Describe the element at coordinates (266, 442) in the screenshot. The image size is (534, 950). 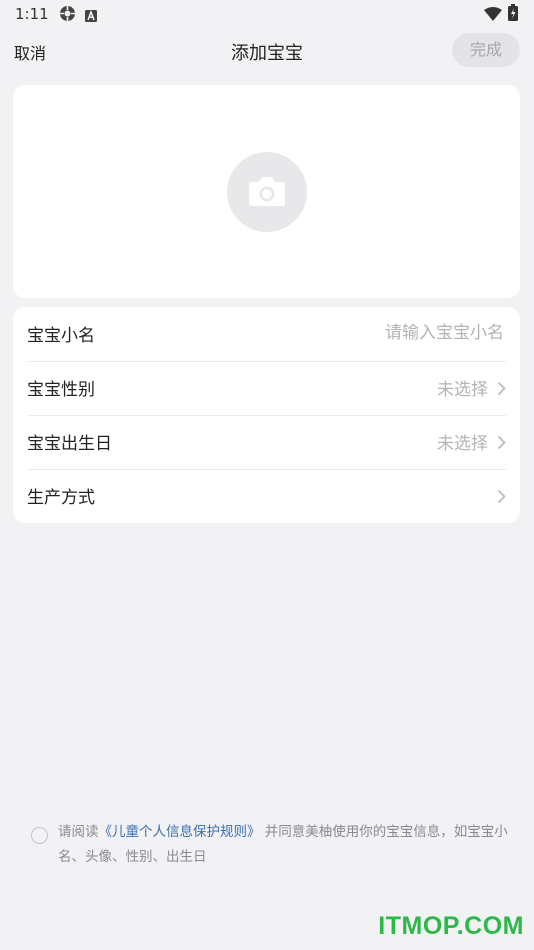
I see `baby-birthday-row: 宝宝出生日 未选择` at that location.